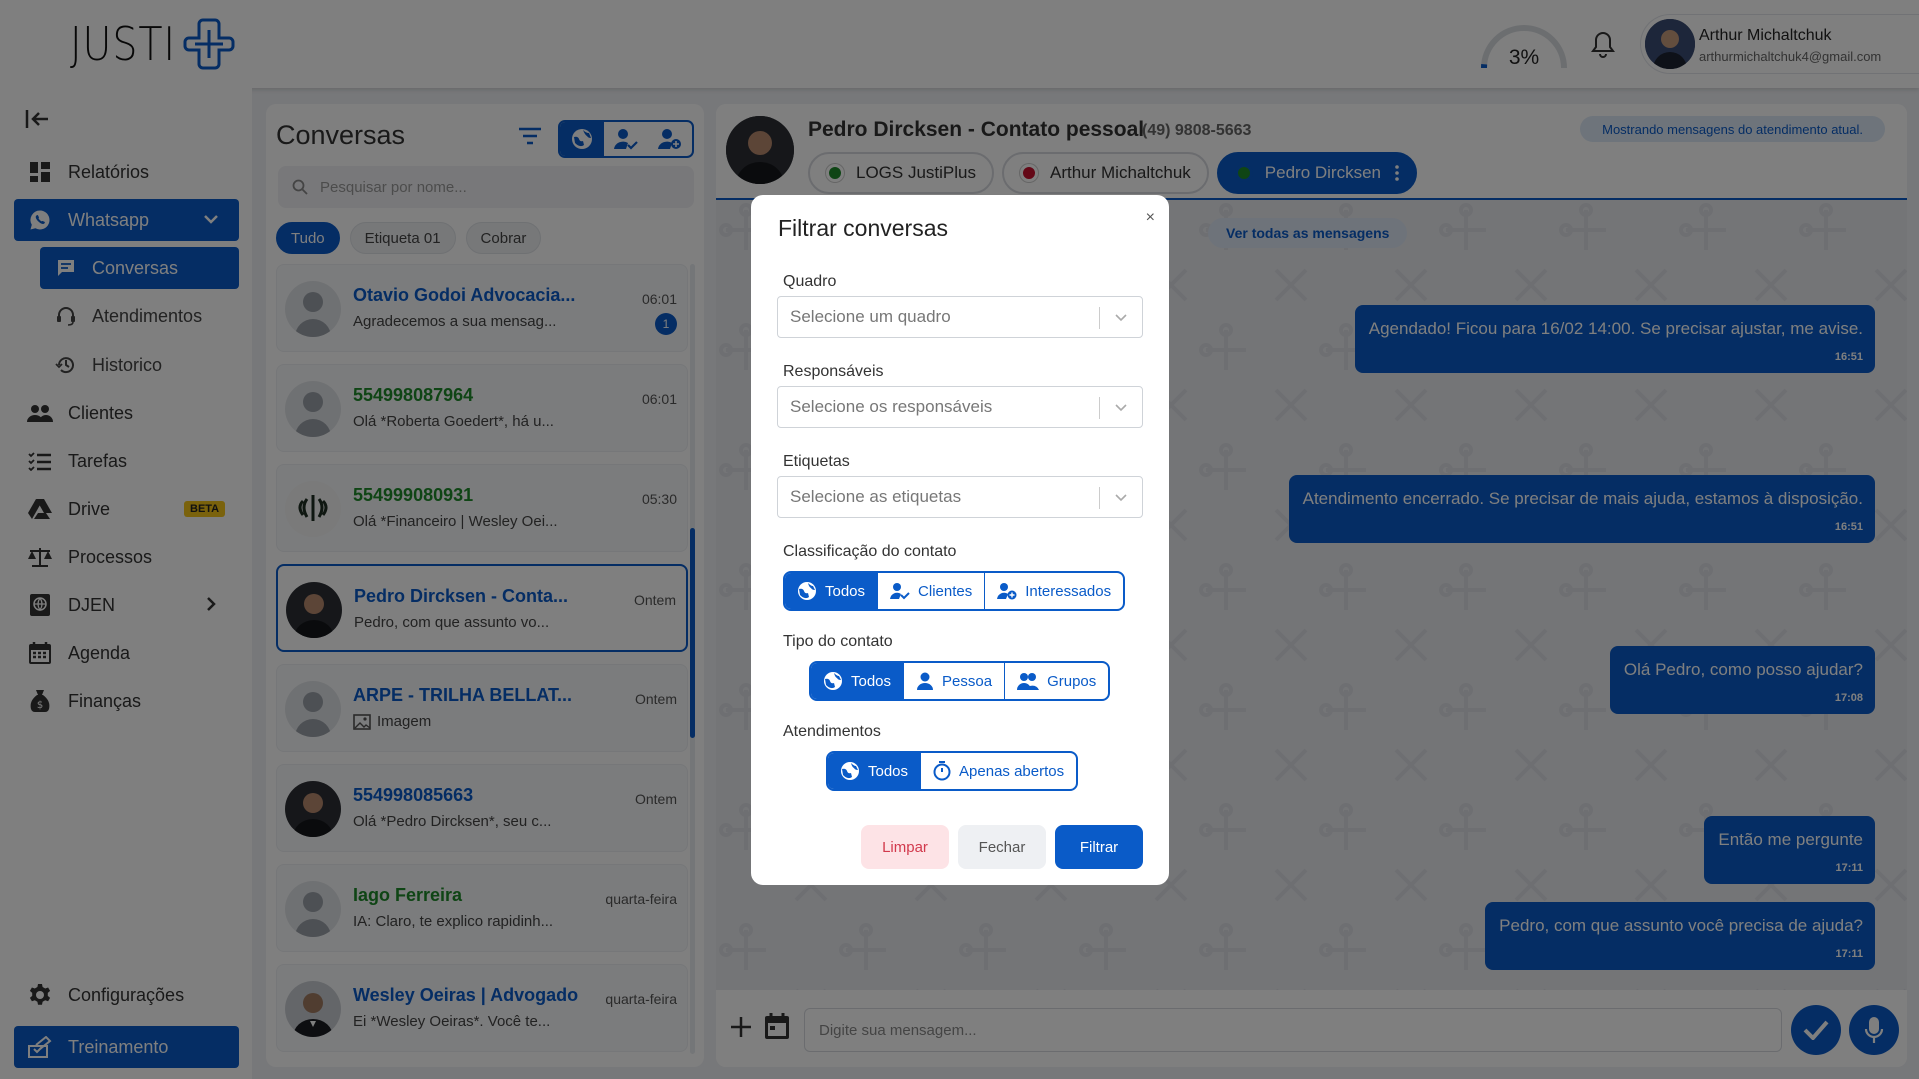  I want to click on tipo-toggle: Todos Pessoa Grupos, so click(960, 681).